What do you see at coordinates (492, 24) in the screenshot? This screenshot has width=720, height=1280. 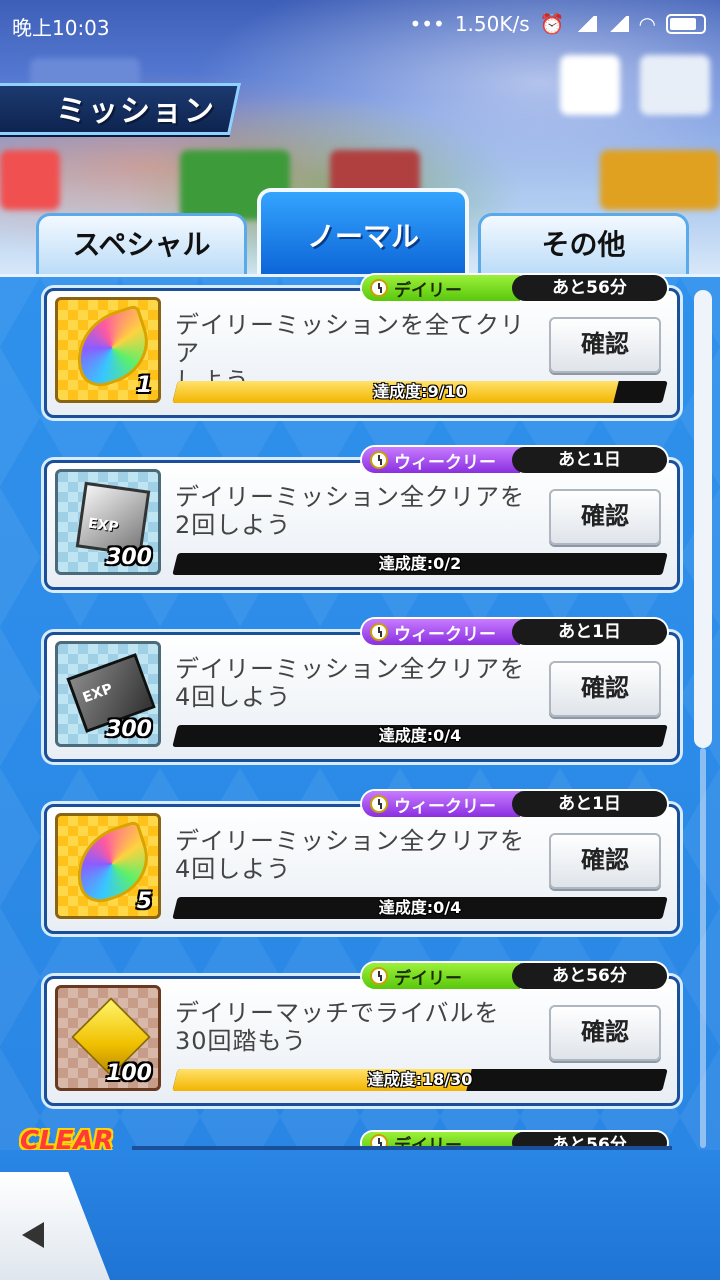 I see `network-speed: 1.50K/s` at bounding box center [492, 24].